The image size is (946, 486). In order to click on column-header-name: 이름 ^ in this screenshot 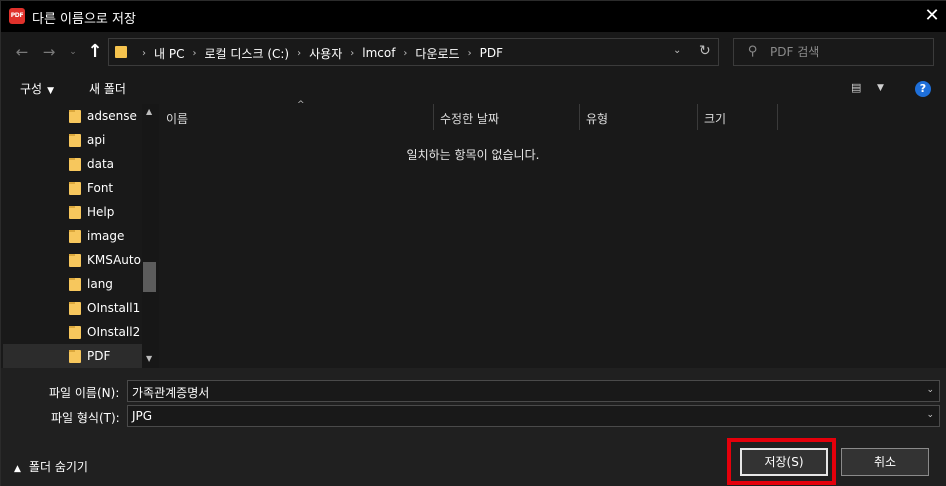, I will do `click(297, 115)`.